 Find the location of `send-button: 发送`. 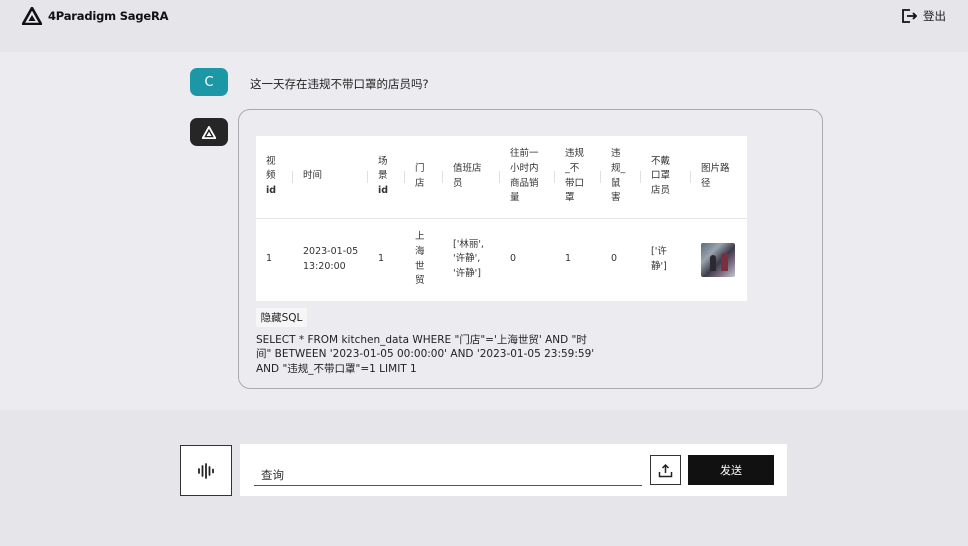

send-button: 发送 is located at coordinates (731, 470).